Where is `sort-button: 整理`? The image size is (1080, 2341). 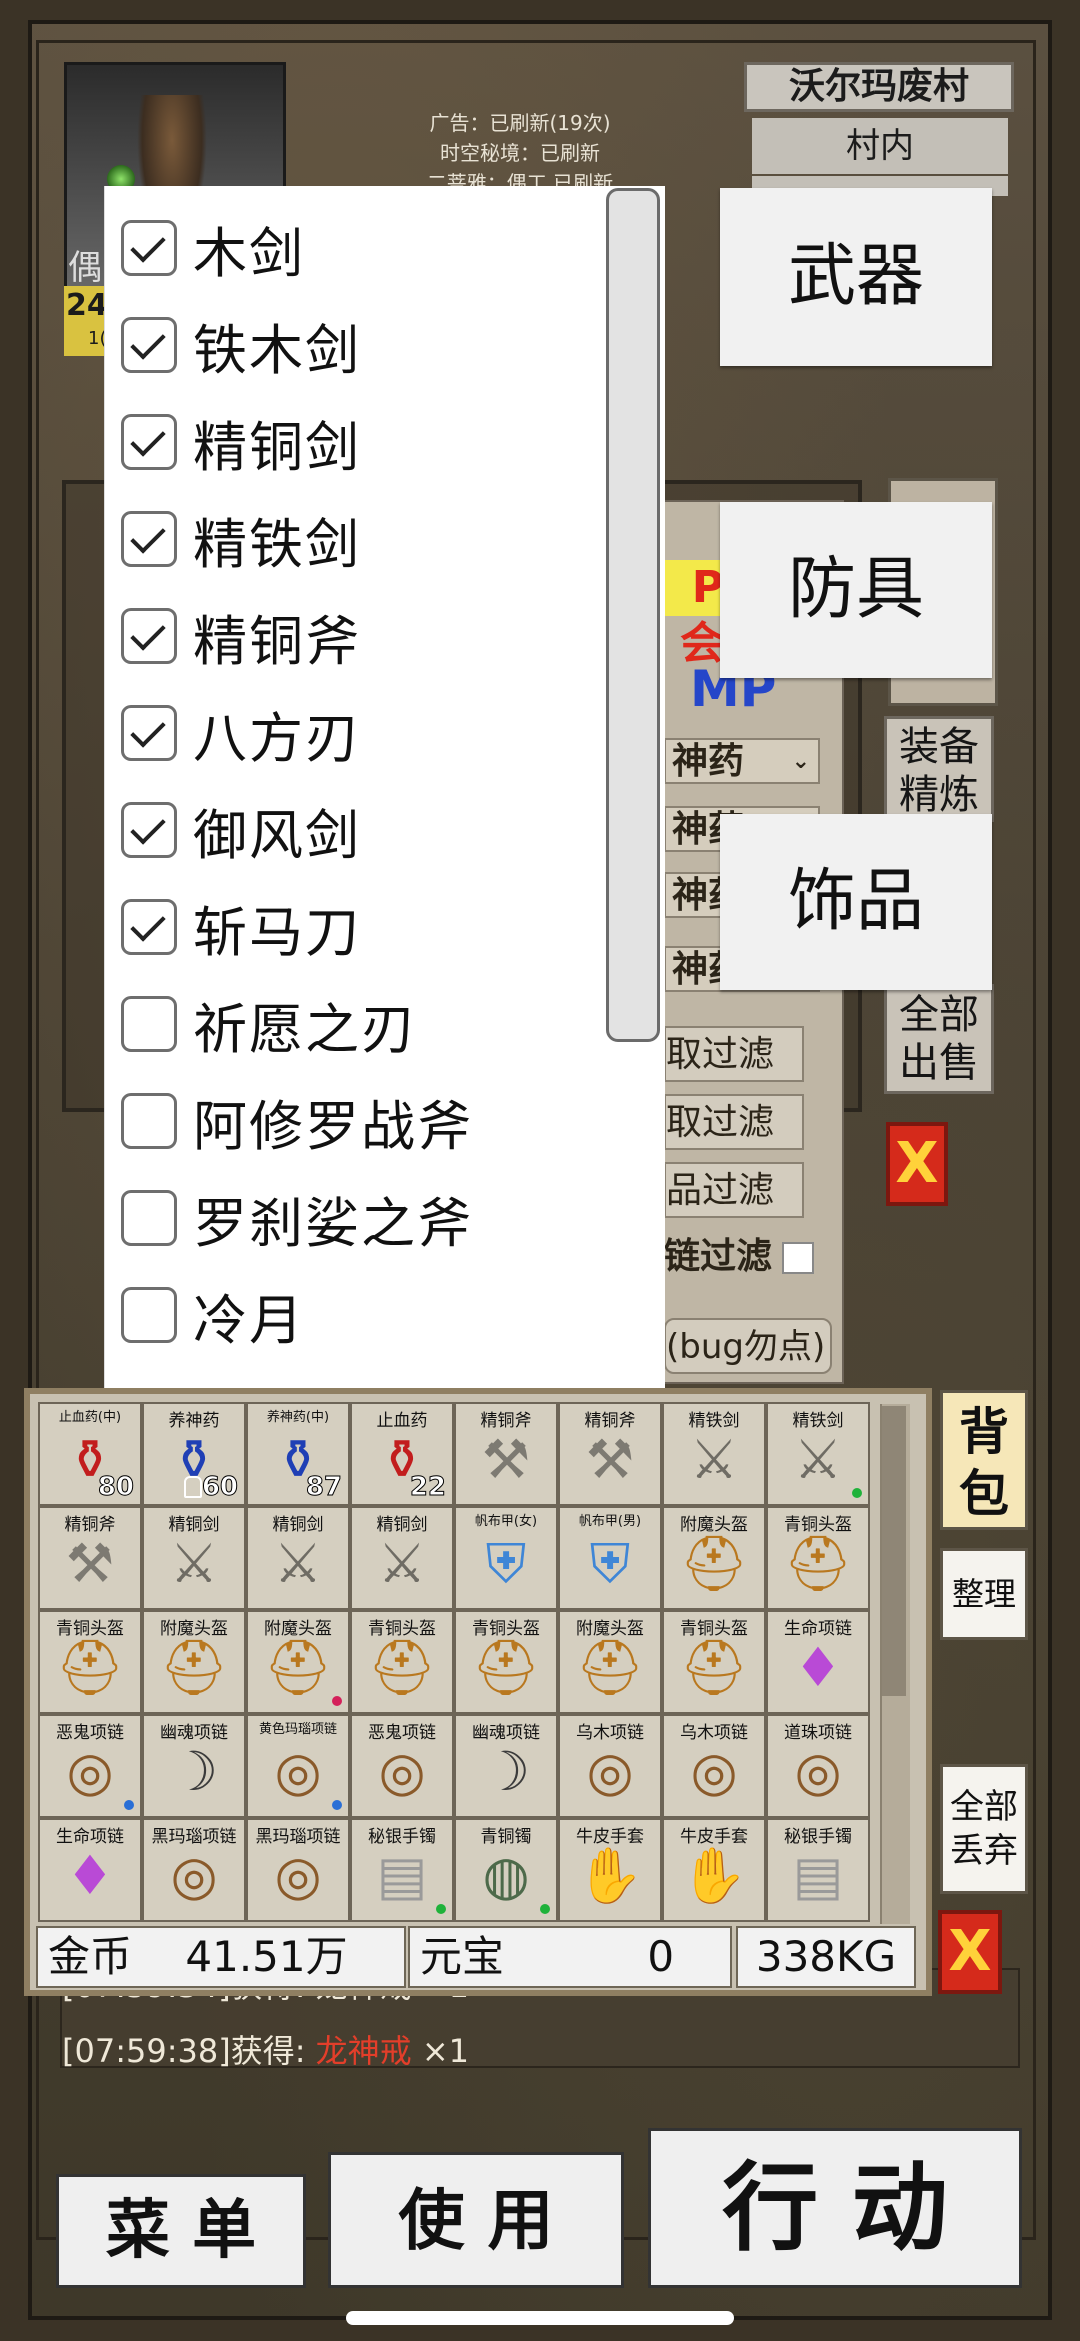 sort-button: 整理 is located at coordinates (984, 1594).